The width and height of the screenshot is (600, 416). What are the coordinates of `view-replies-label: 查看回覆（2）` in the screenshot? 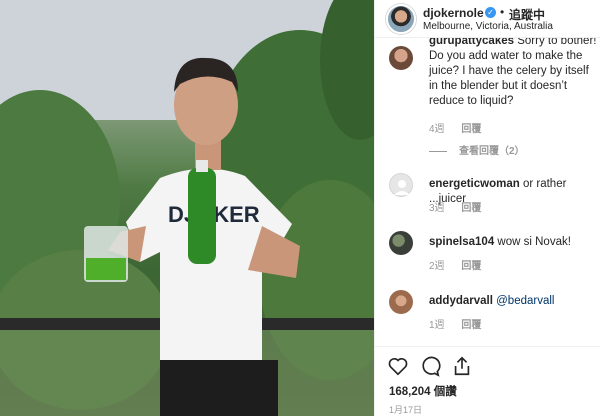 It's located at (492, 151).